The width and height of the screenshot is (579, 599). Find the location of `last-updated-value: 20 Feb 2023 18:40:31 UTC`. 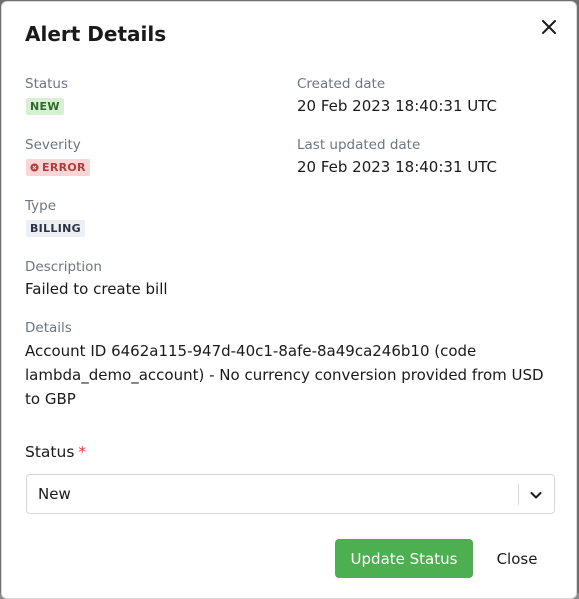

last-updated-value: 20 Feb 2023 18:40:31 UTC is located at coordinates (397, 167).